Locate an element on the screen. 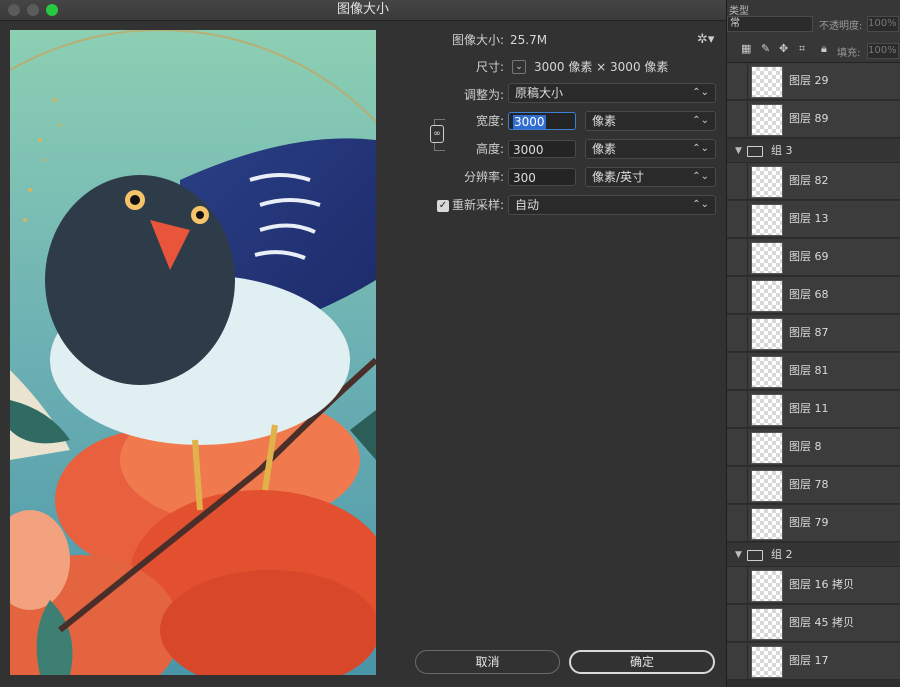 The height and width of the screenshot is (687, 900). image-size-value: 25.7M is located at coordinates (529, 40).